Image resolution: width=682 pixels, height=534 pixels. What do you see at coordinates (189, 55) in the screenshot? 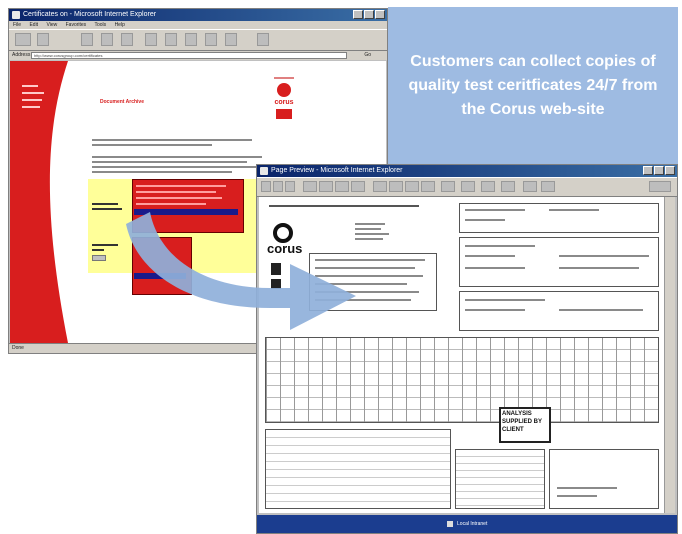
I see `address-input: http://www.corusgroup.com/certificates` at bounding box center [189, 55].